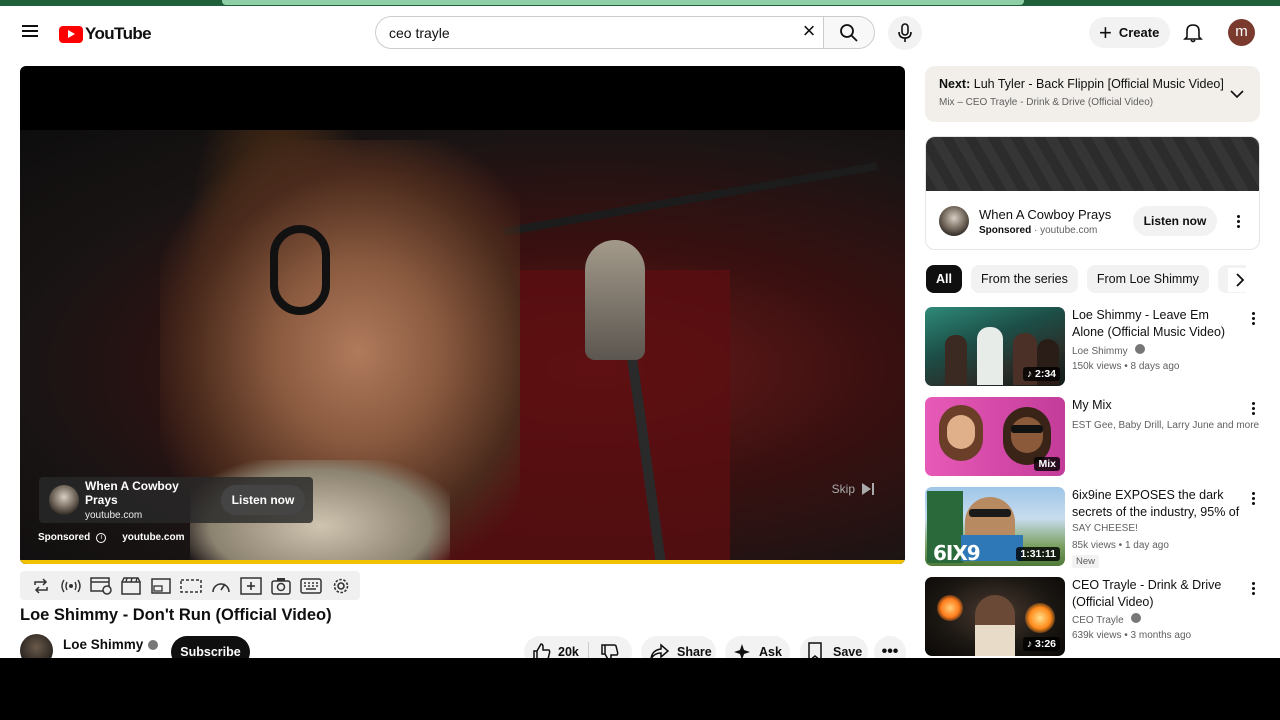 The image size is (1280, 720). Describe the element at coordinates (281, 586) in the screenshot. I see `screenshot-icon` at that location.